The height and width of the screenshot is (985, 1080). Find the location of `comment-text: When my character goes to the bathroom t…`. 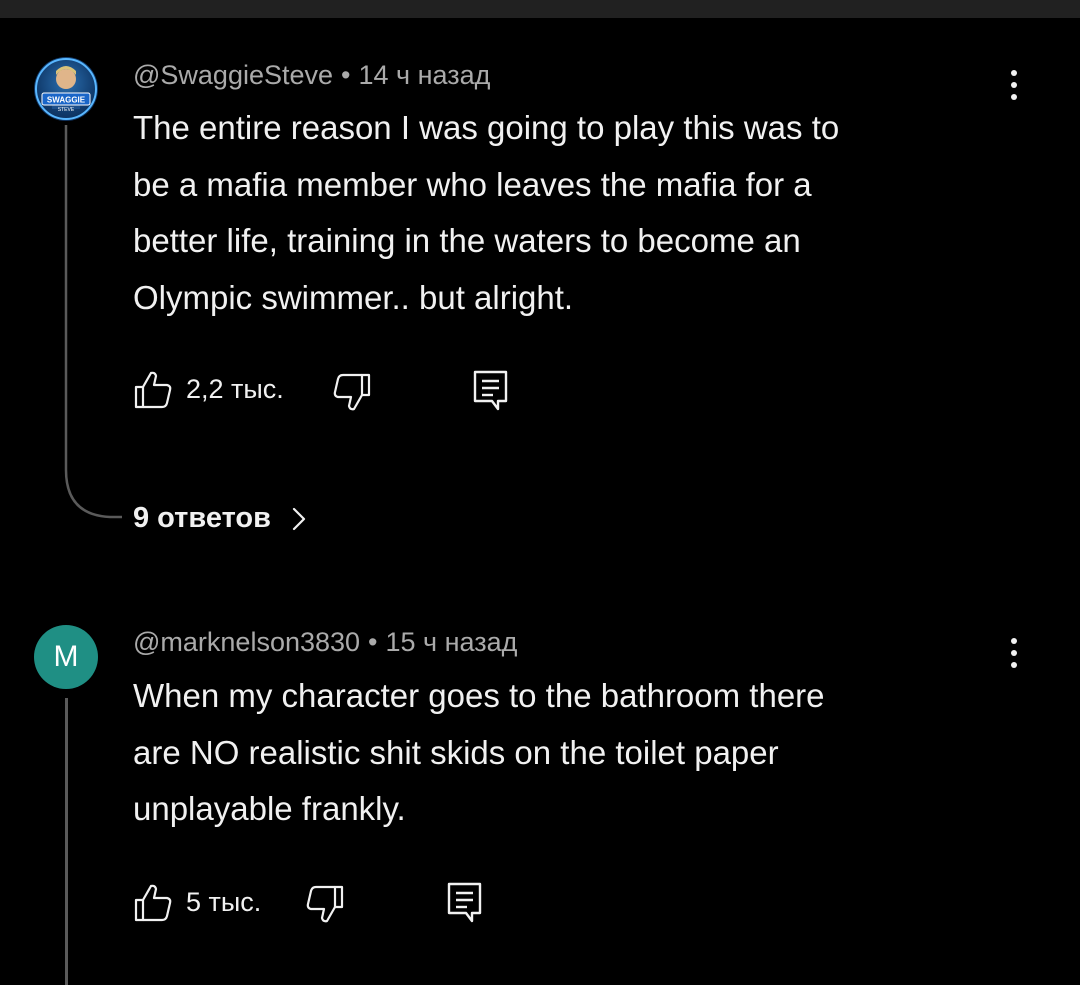

comment-text: When my character goes to the bathroom t… is located at coordinates (563, 753).